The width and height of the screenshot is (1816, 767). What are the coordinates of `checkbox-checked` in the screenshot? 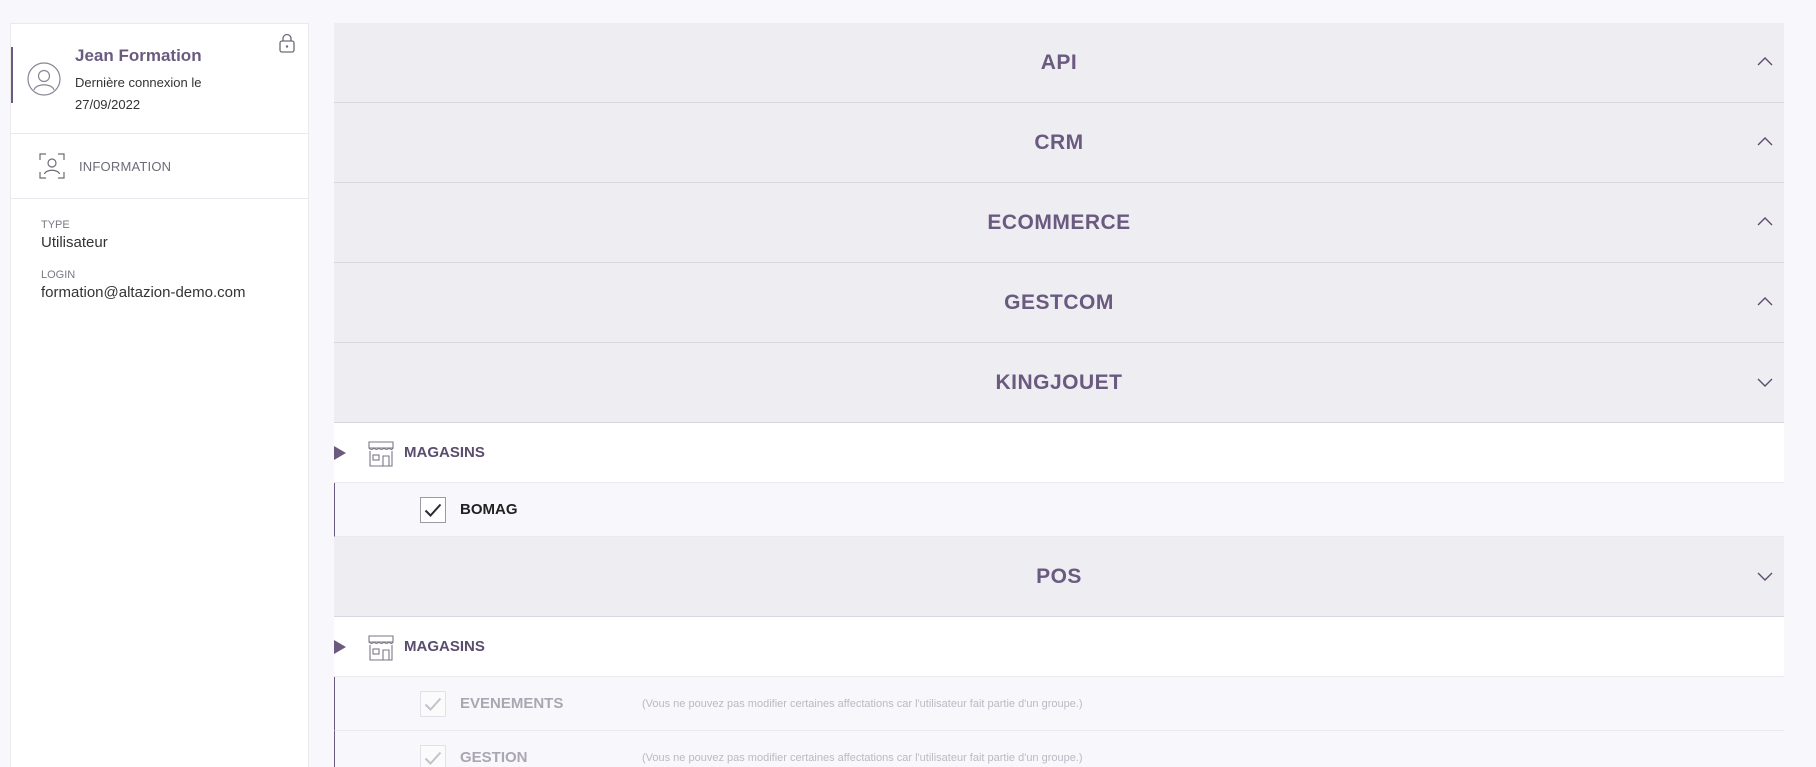 It's located at (433, 509).